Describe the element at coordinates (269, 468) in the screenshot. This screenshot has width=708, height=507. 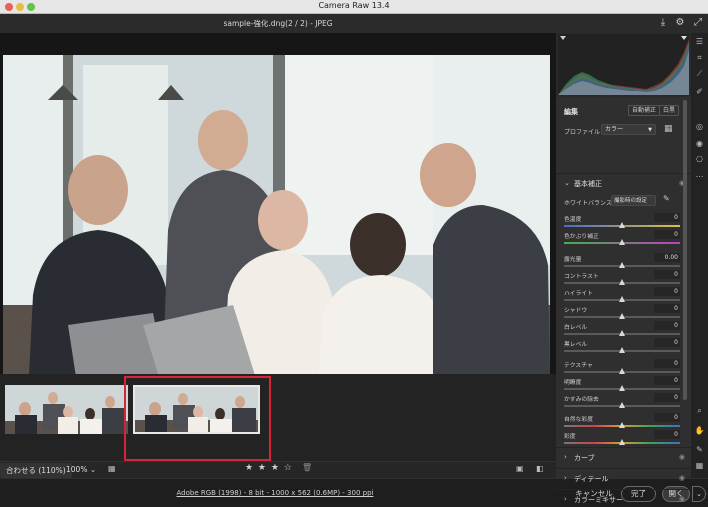
I see `star-rating: ★ ★ ★ ☆` at that location.